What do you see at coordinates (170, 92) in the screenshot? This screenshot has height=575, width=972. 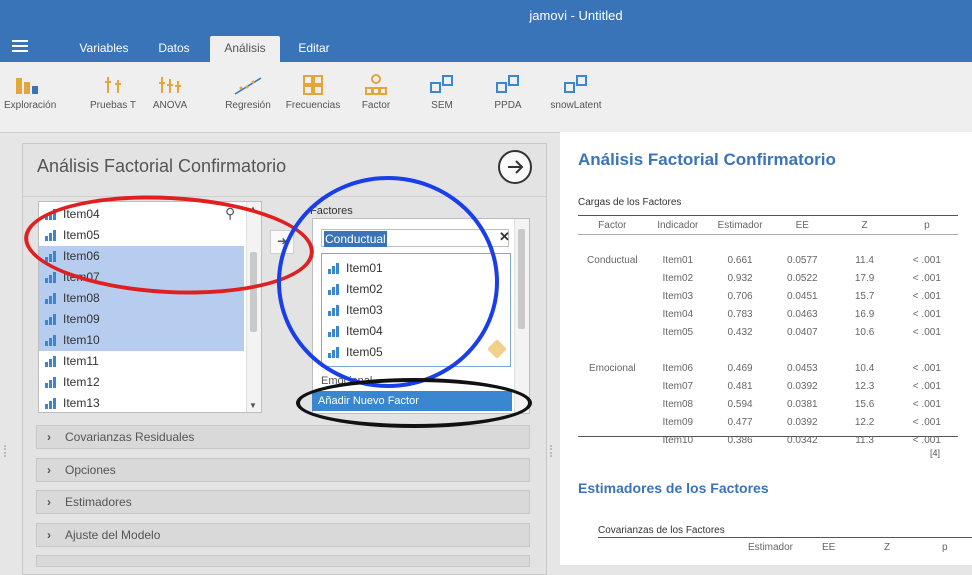 I see `ribbon-anova: ANOVA` at bounding box center [170, 92].